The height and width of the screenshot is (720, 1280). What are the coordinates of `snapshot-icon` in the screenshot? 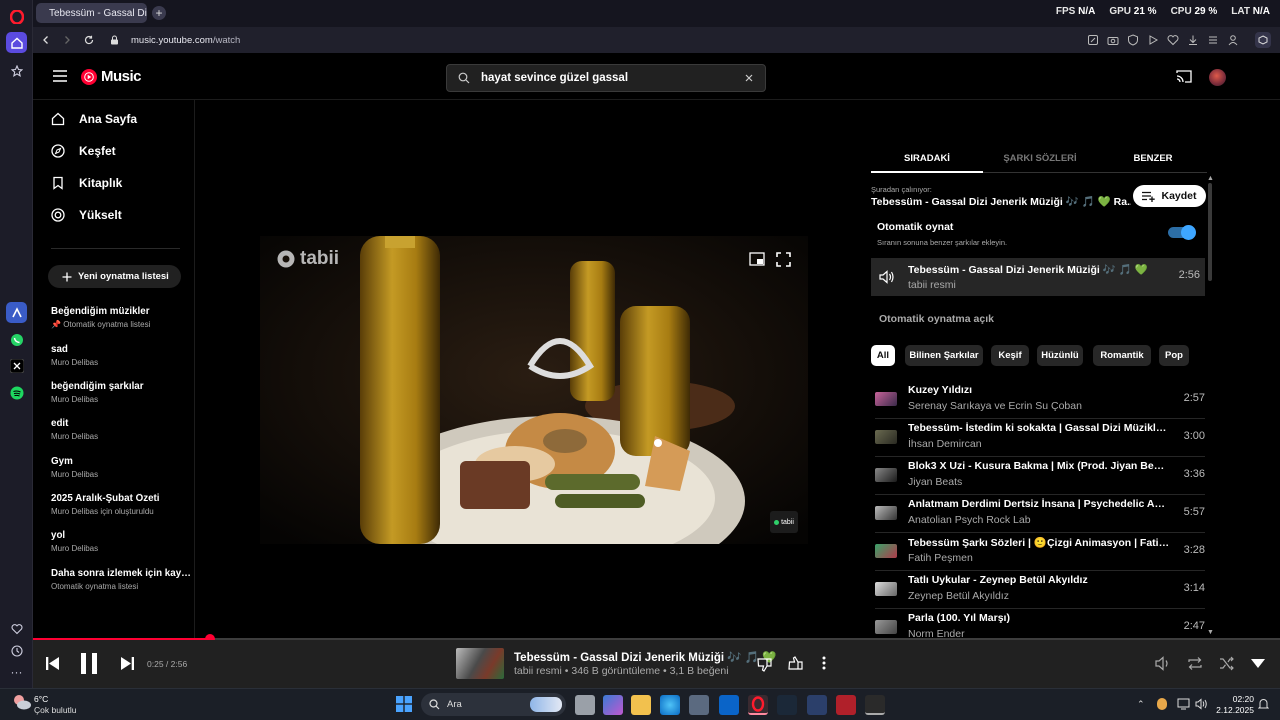 It's located at (1093, 40).